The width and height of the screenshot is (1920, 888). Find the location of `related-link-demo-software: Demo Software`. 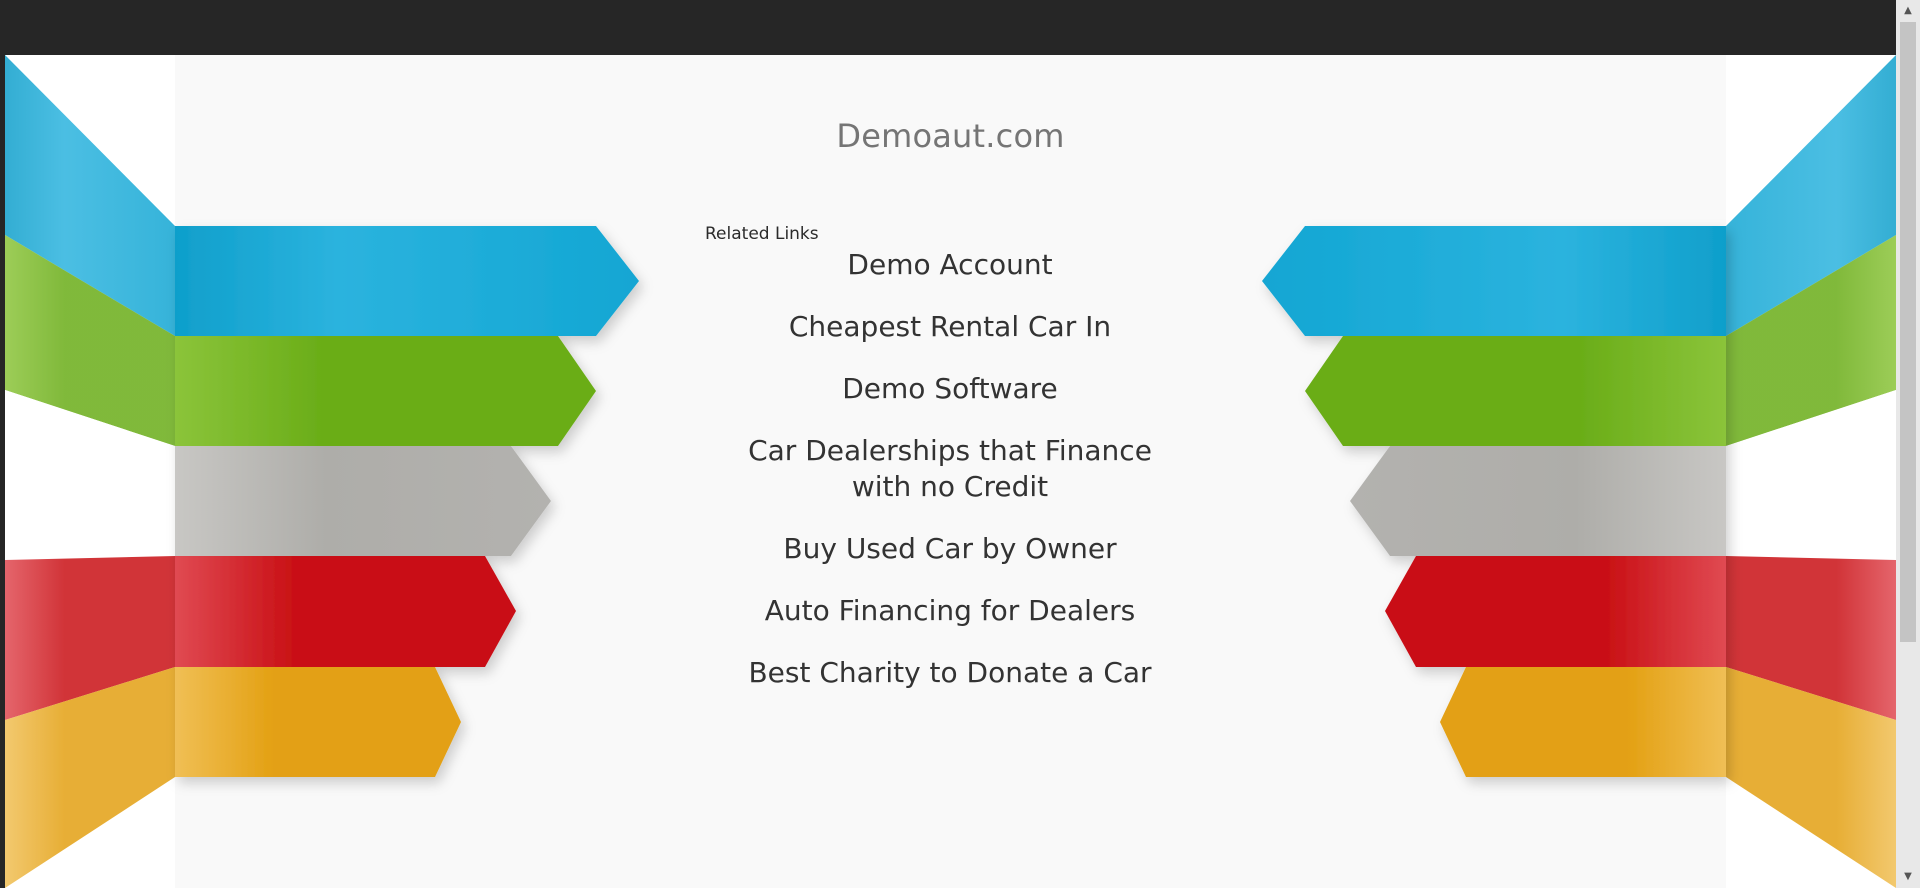

related-link-demo-software: Demo Software is located at coordinates (950, 389).